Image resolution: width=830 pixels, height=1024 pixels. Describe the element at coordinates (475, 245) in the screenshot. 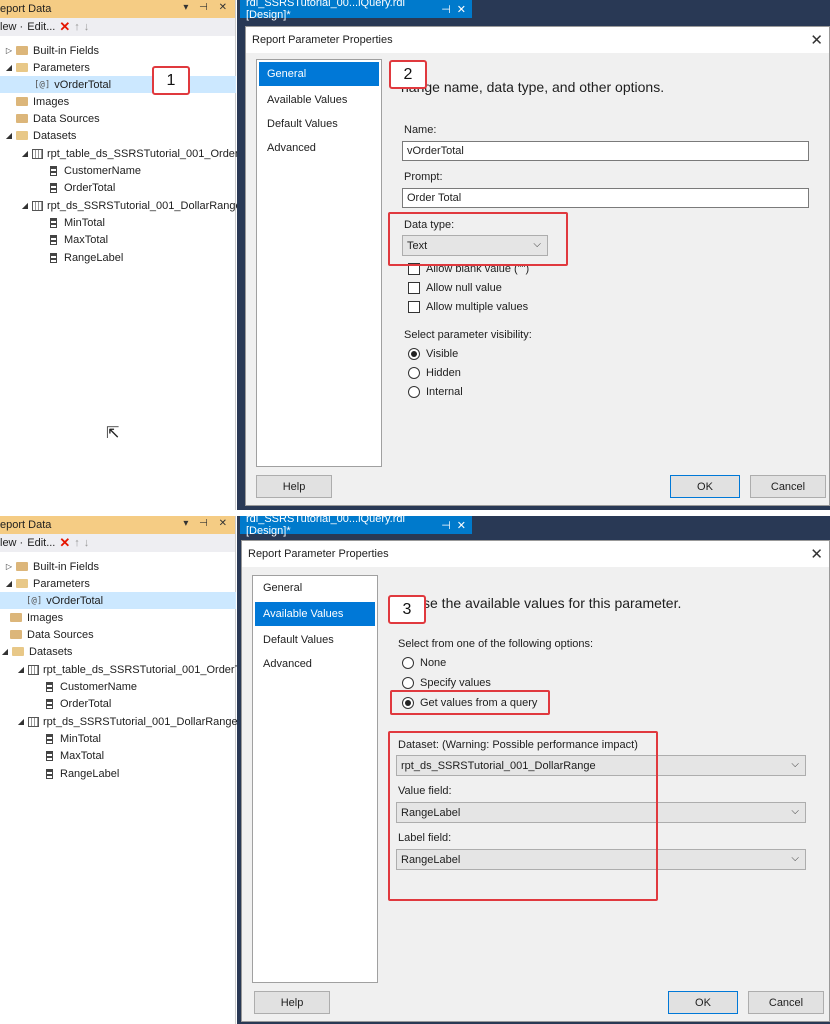

I see `datatype-select: Text ⌵` at that location.